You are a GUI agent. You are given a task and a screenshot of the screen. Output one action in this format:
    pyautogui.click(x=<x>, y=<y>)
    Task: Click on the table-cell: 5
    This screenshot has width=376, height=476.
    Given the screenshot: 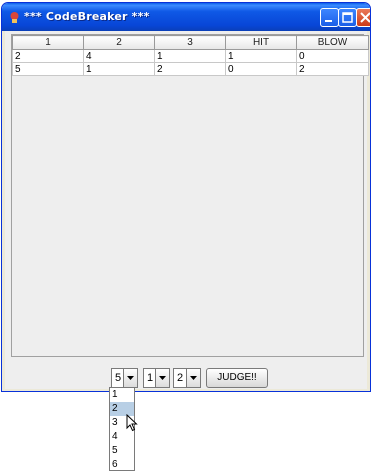 What is the action you would take?
    pyautogui.click(x=48, y=69)
    